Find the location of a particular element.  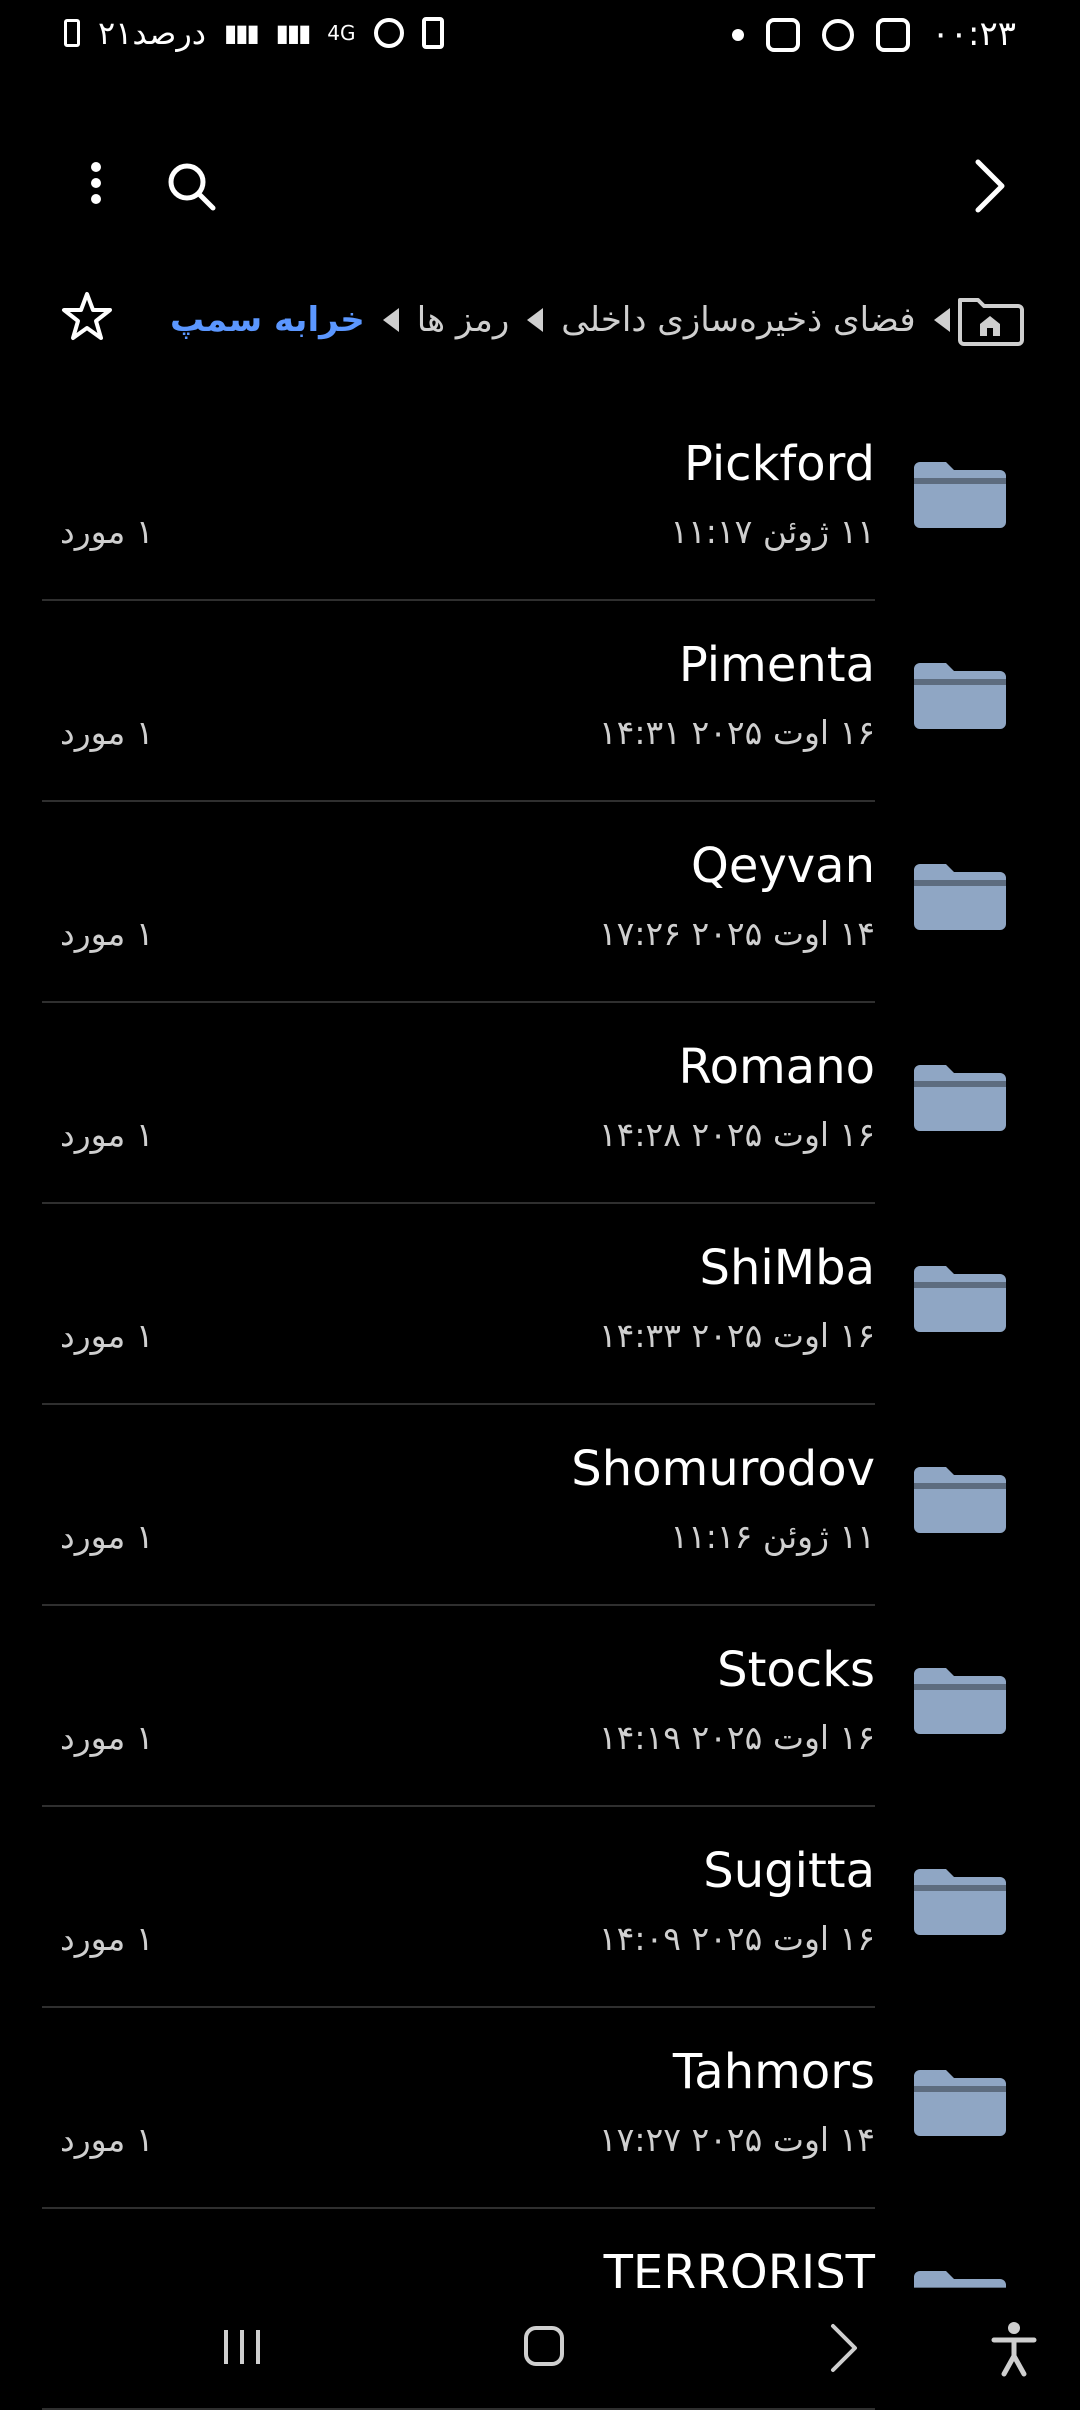

folder-name: Shomurodov is located at coordinates (723, 1469).